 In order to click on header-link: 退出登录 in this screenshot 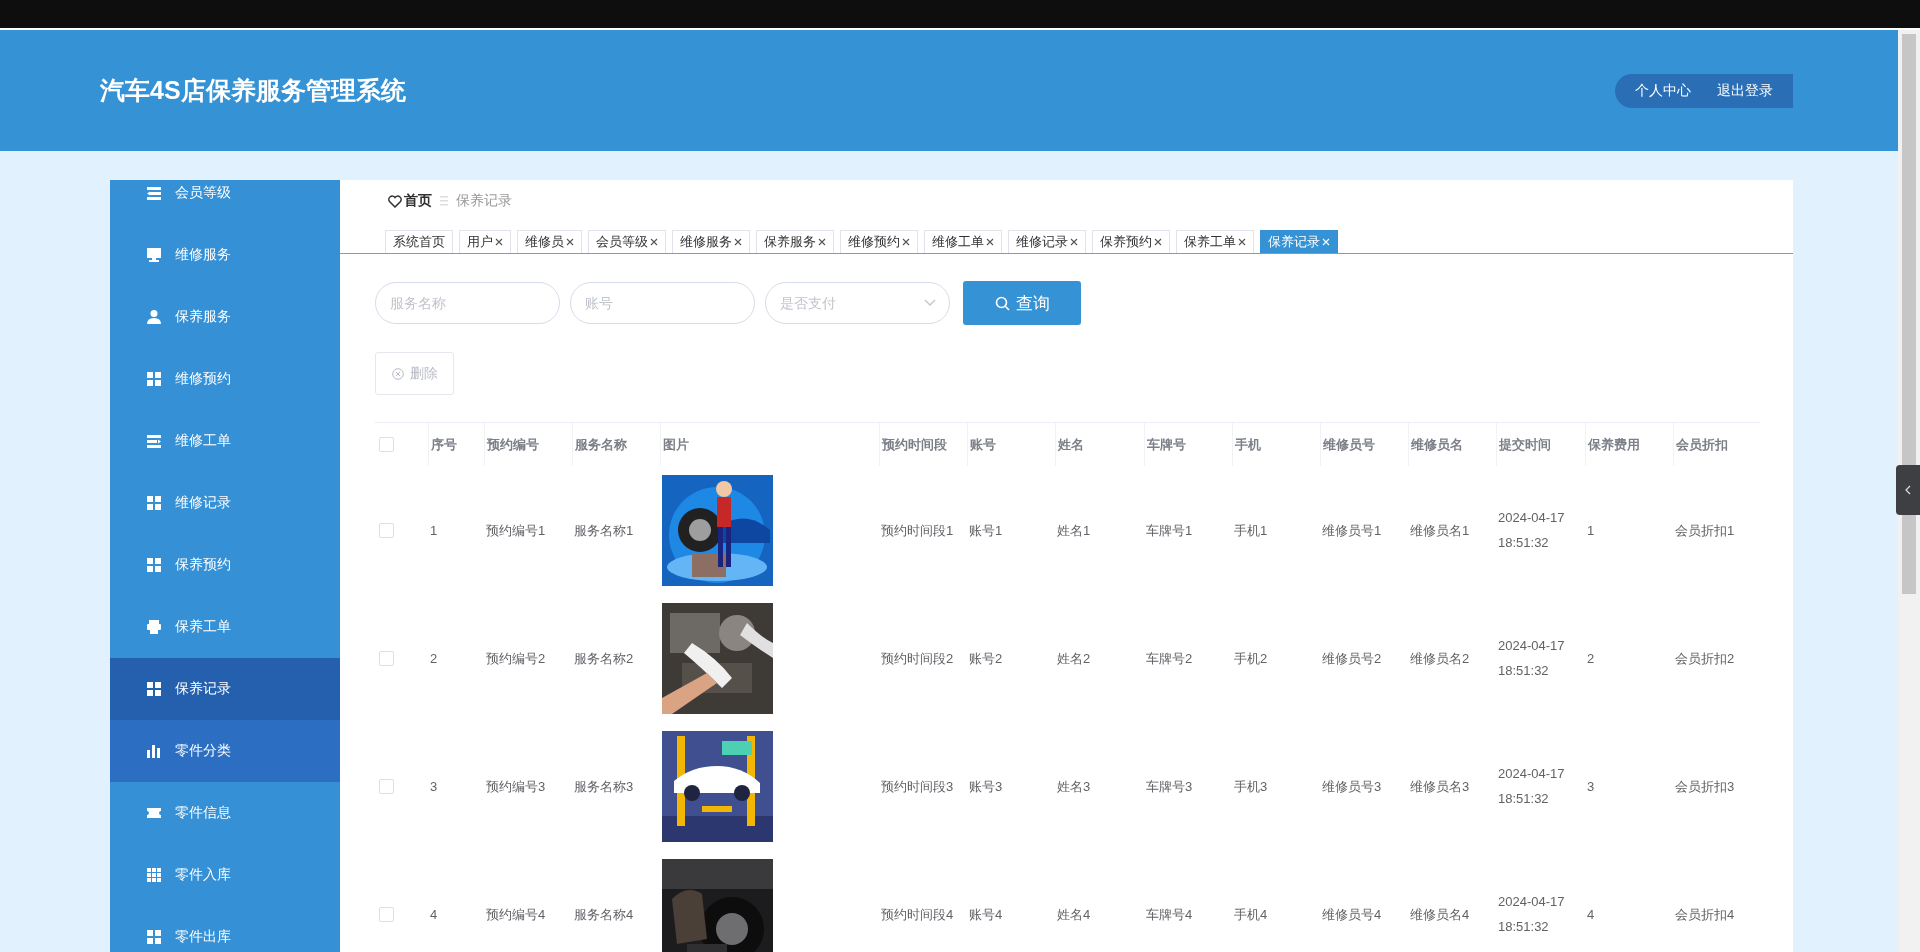, I will do `click(1745, 90)`.